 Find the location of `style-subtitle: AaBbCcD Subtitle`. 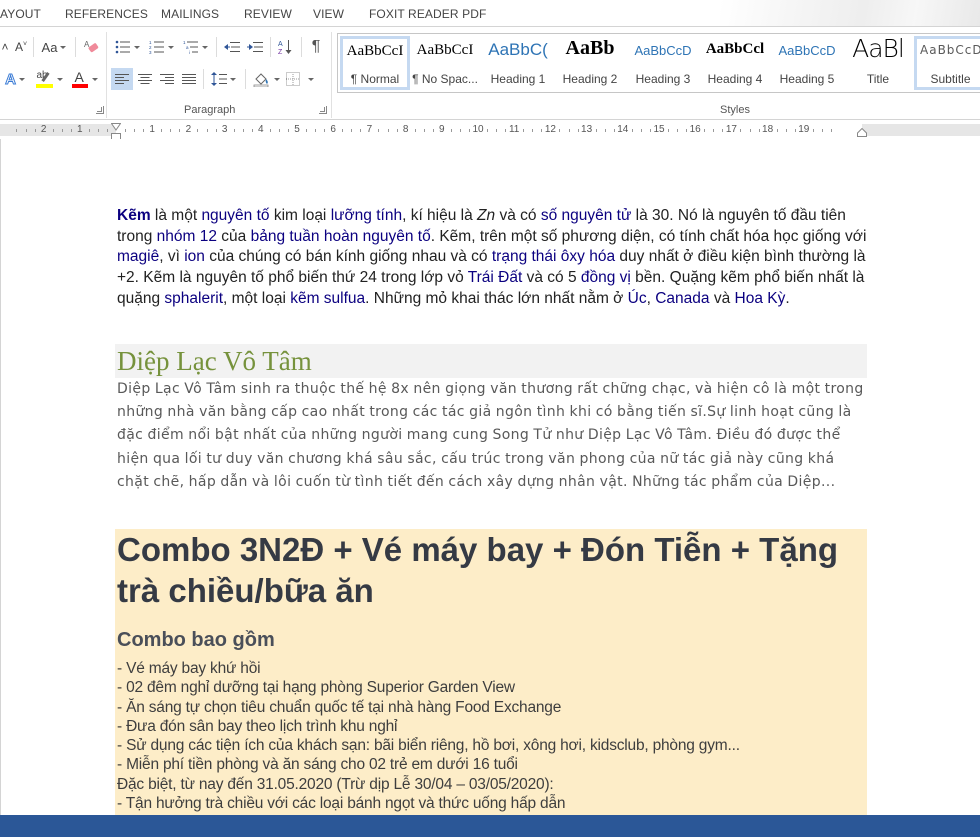

style-subtitle: AaBbCcD Subtitle is located at coordinates (947, 63).